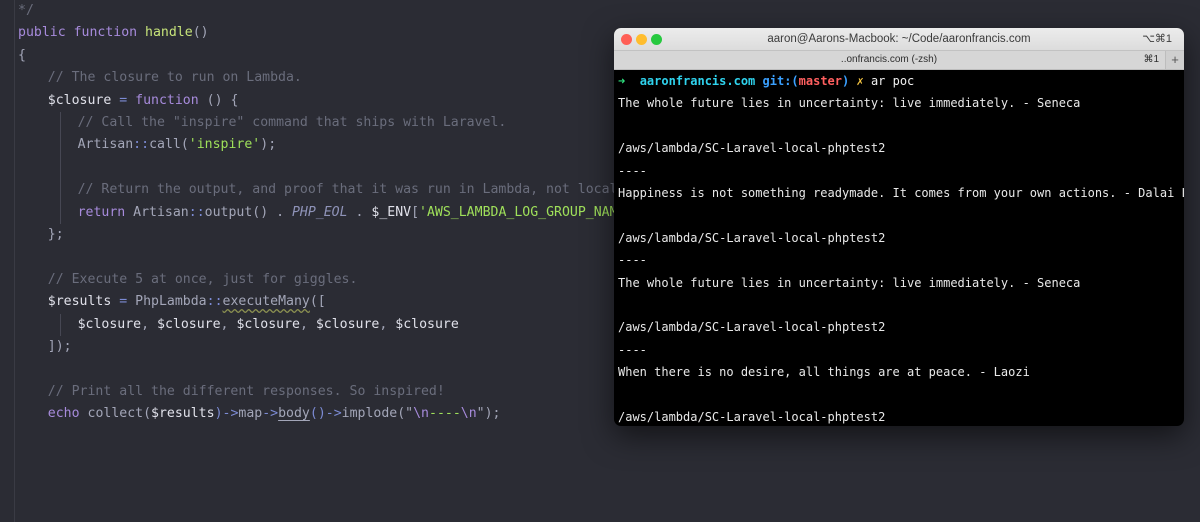  I want to click on code-token: implode, so click(369, 414).